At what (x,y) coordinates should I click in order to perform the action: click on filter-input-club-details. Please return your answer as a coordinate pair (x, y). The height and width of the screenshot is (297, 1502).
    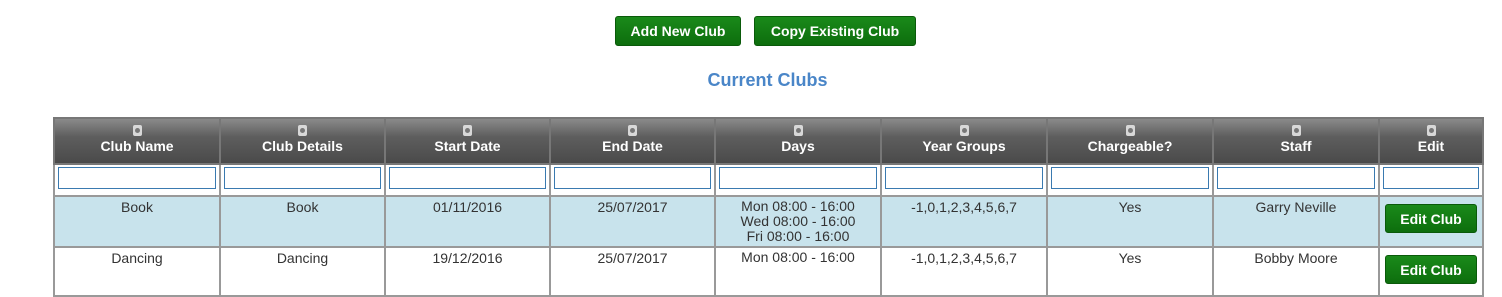
    Looking at the image, I should click on (302, 178).